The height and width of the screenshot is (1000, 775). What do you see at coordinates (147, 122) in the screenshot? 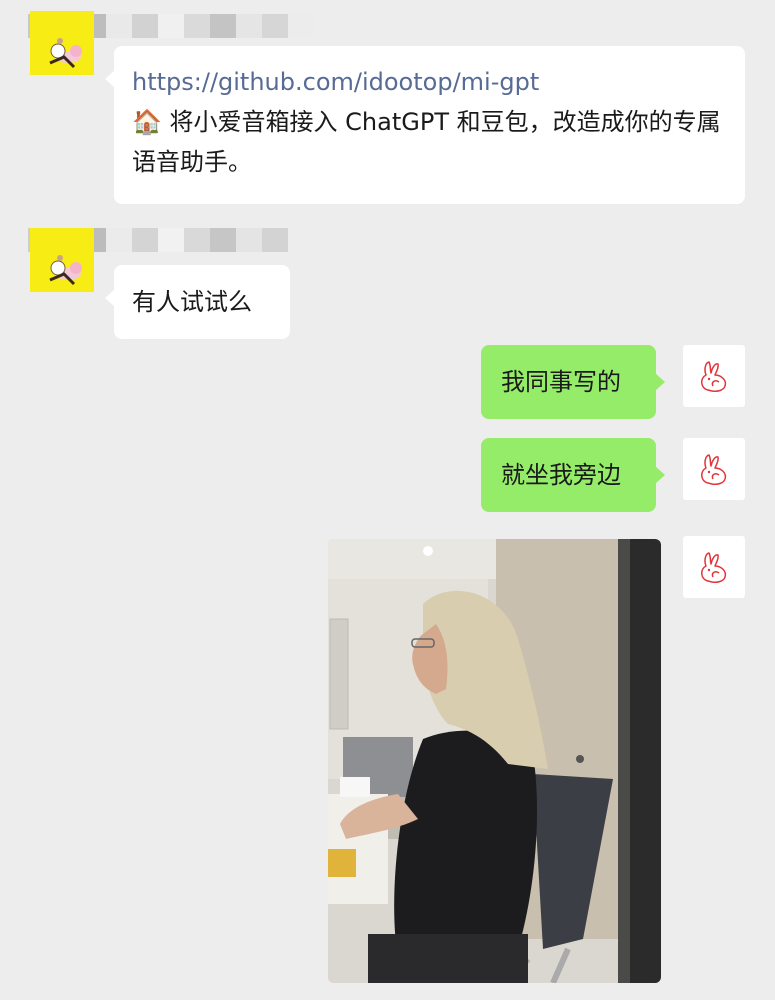
I see `house-emoji-icon: 🏠` at bounding box center [147, 122].